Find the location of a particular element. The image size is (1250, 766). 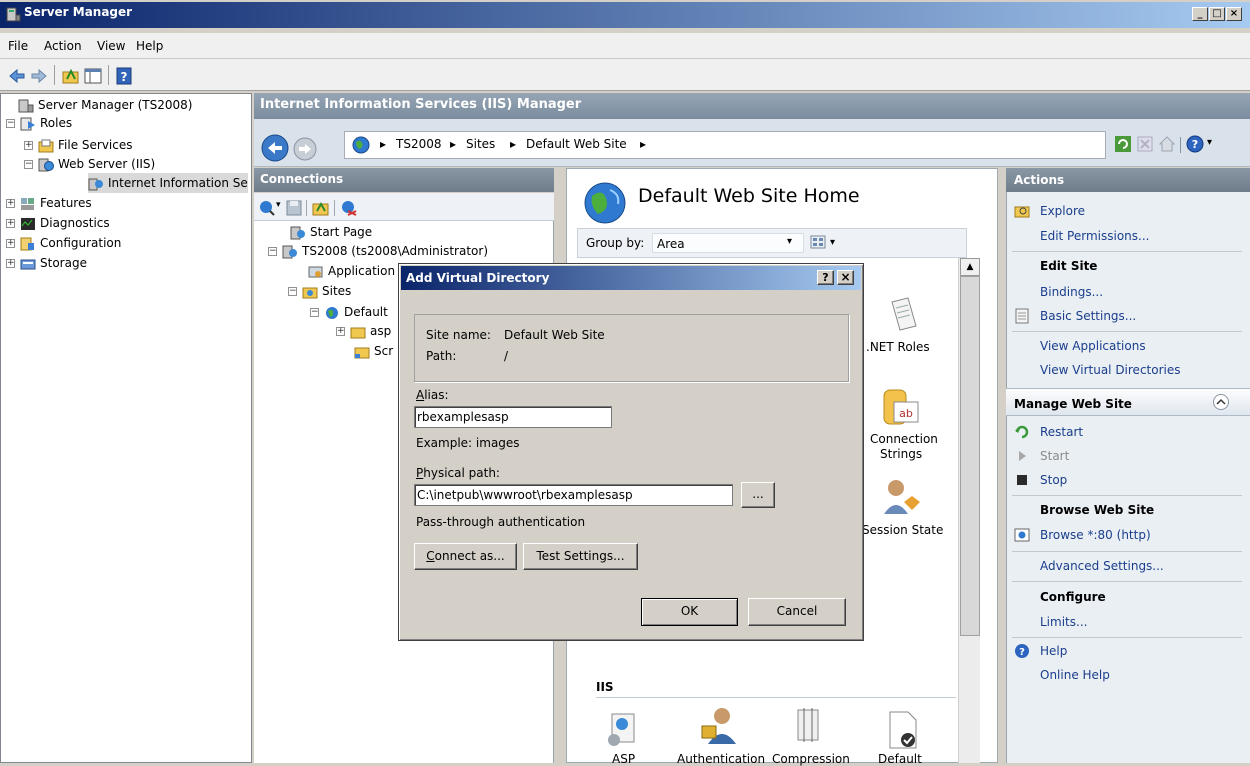

back-button-icon is located at coordinates (275, 148).